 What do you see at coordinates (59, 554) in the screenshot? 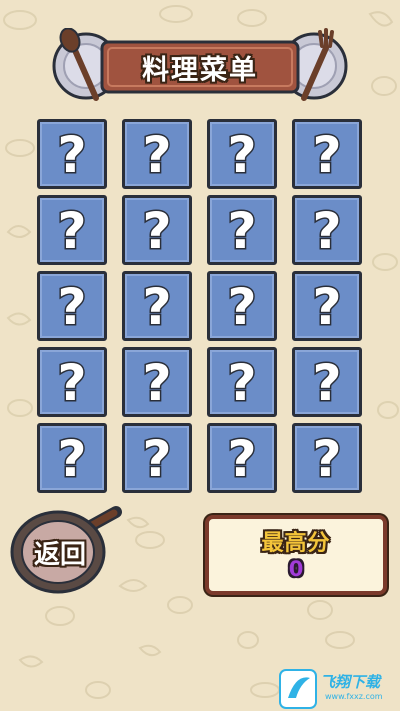
I see `back-button-label: 返回` at bounding box center [59, 554].